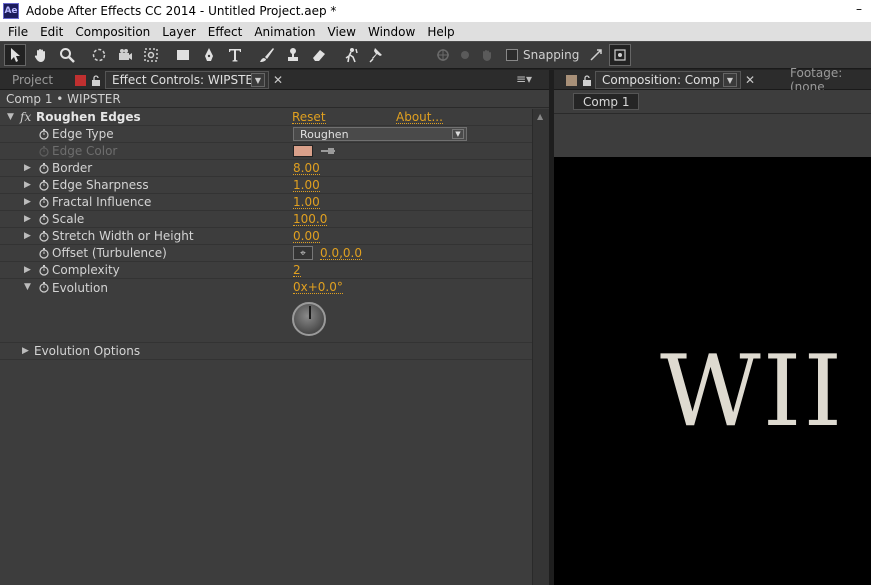 This screenshot has height=585, width=871. Describe the element at coordinates (266, 287) in the screenshot. I see `property-row-evolution: ▼ Evolution 0x+0.0°` at that location.